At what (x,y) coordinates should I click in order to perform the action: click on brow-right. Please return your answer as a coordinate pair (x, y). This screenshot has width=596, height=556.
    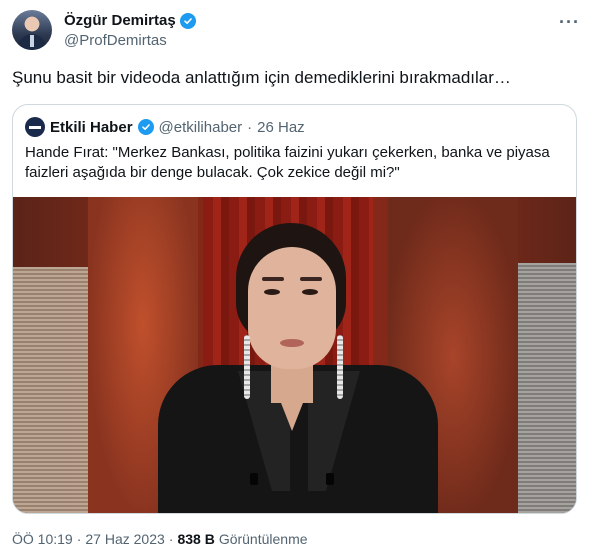
    Looking at the image, I should click on (311, 279).